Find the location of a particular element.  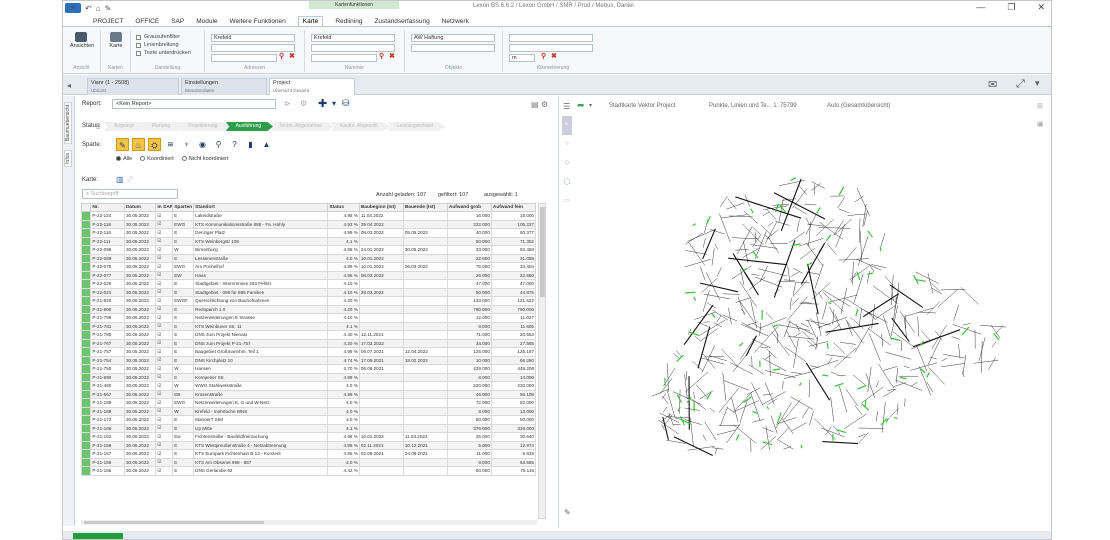

nummer-value-input is located at coordinates (344, 58).